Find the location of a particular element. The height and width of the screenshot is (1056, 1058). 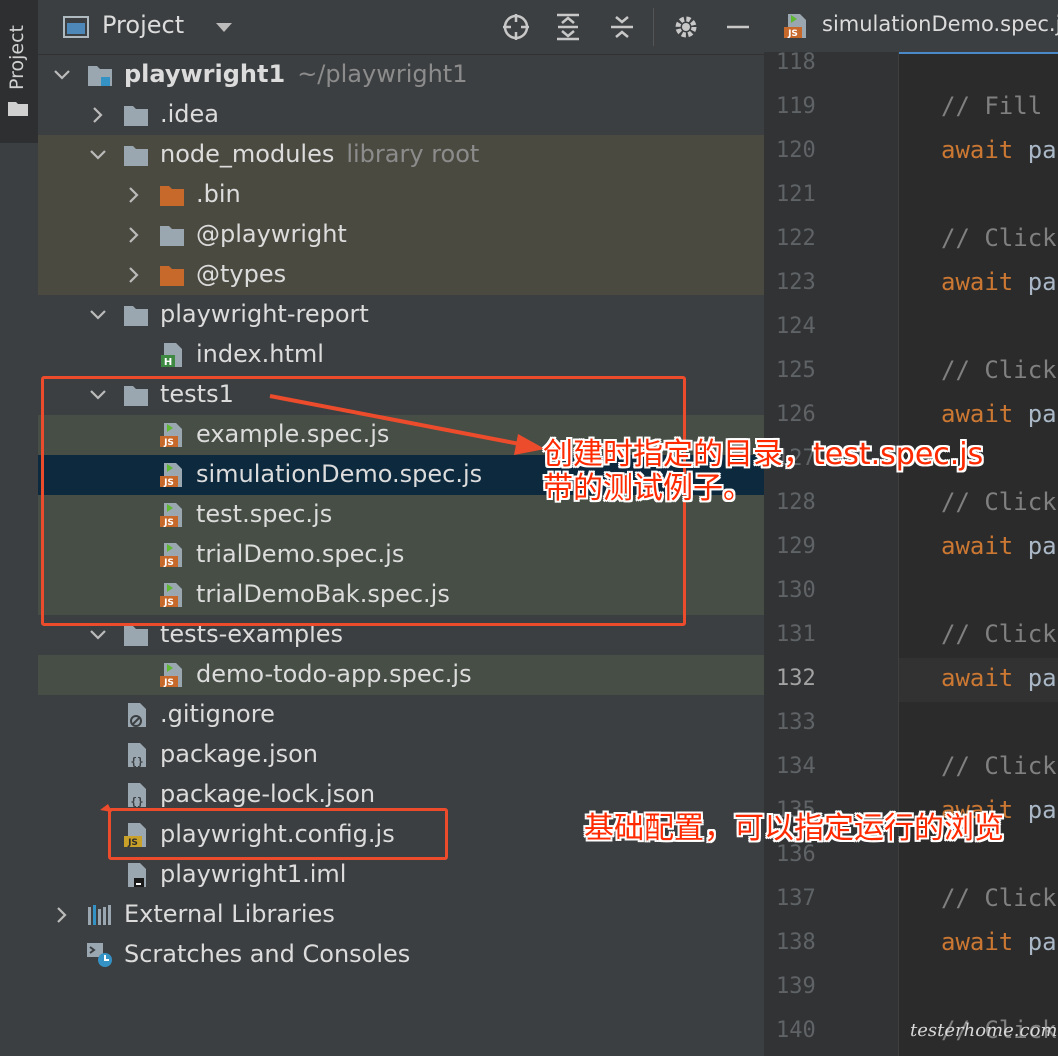

locate-icon is located at coordinates (516, 27).